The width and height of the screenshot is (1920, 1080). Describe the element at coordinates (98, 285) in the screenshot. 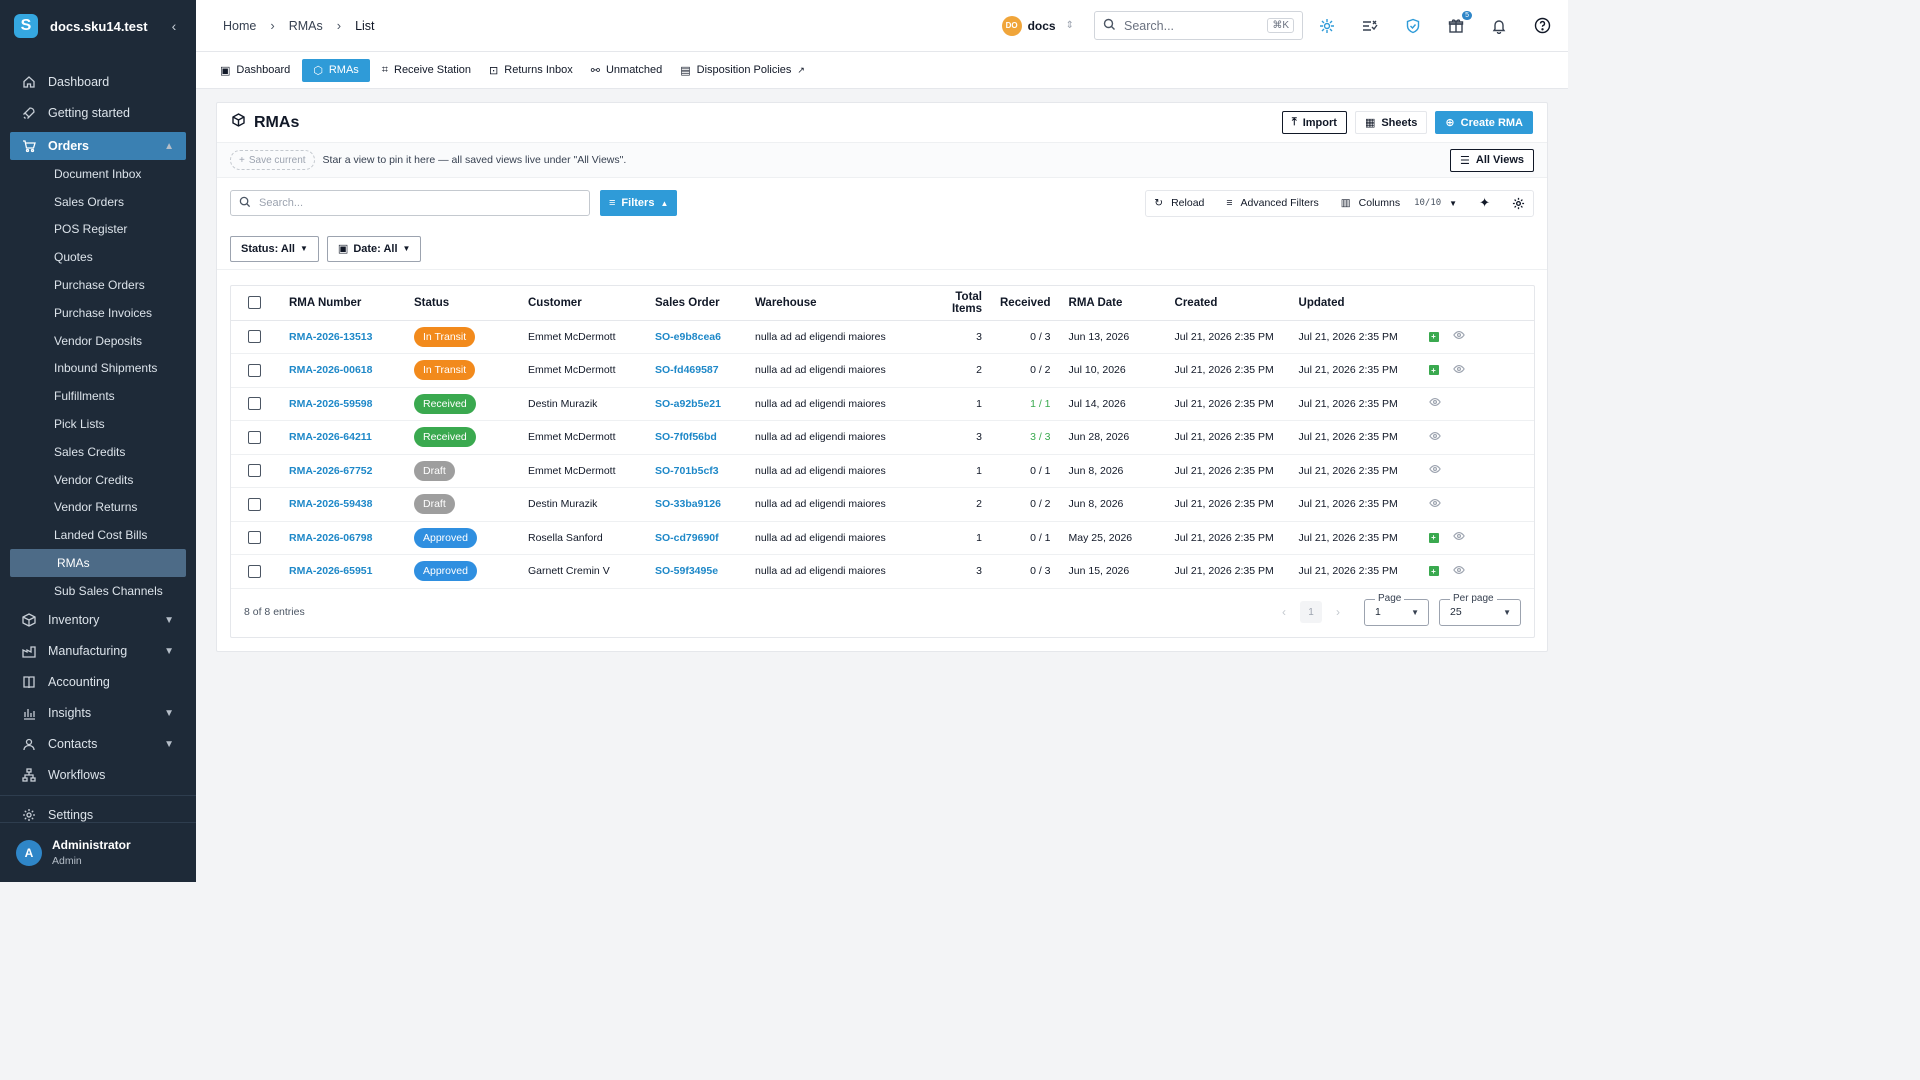

I see `sidebar-subitem-purchase-orders: Purchase Orders` at that location.